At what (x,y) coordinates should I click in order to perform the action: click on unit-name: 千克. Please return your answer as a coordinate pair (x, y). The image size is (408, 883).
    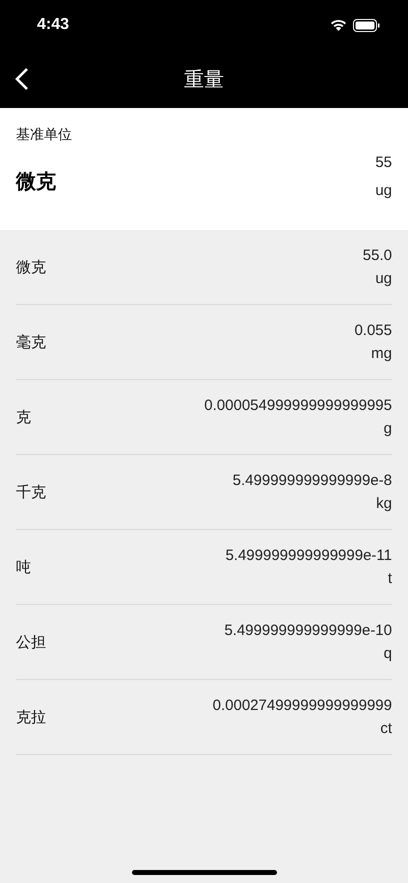
    Looking at the image, I should click on (31, 492).